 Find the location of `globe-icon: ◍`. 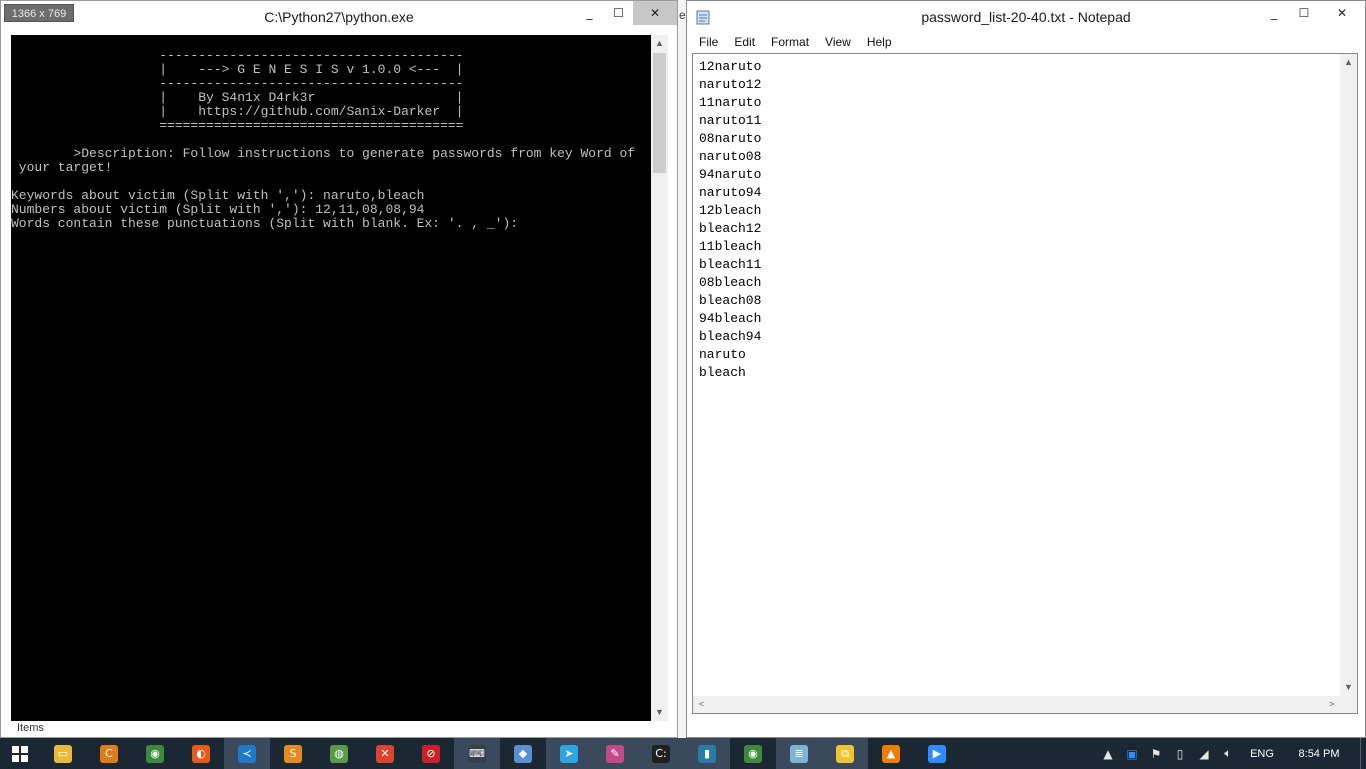

globe-icon: ◍ is located at coordinates (339, 753).